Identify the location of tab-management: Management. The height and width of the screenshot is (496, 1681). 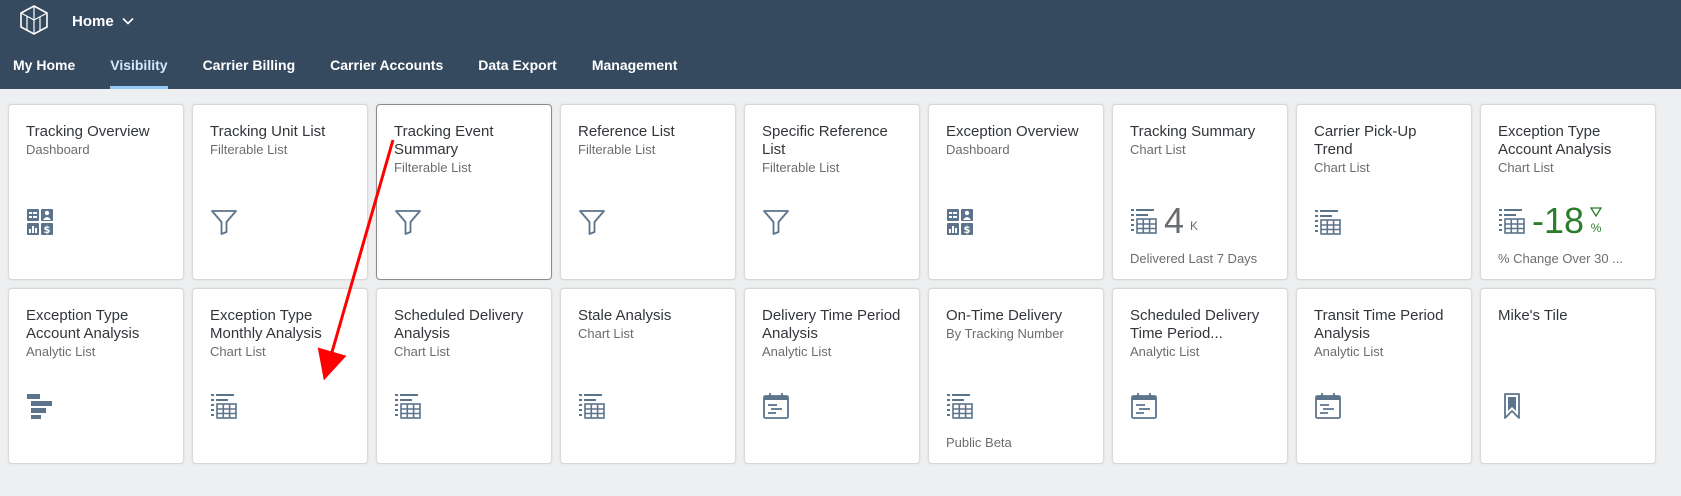
(635, 70).